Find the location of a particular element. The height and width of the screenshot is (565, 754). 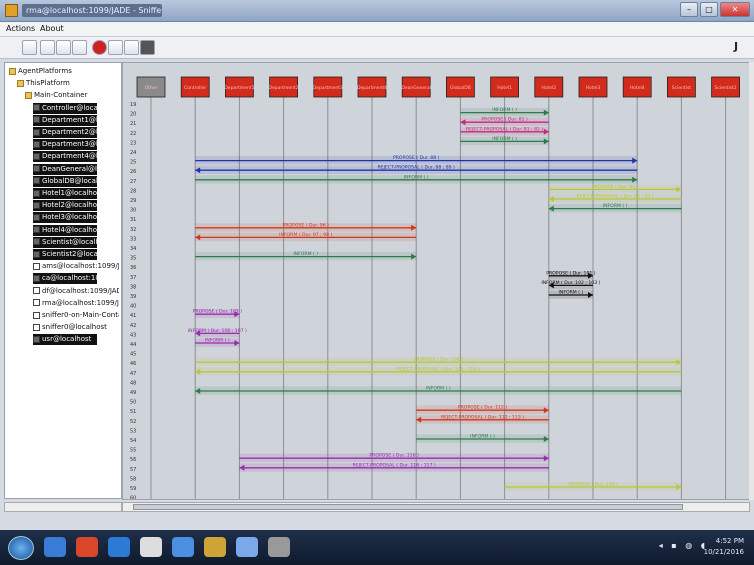

tree-node: sniffer0-on-Main-Container is located at coordinates (76, 315).